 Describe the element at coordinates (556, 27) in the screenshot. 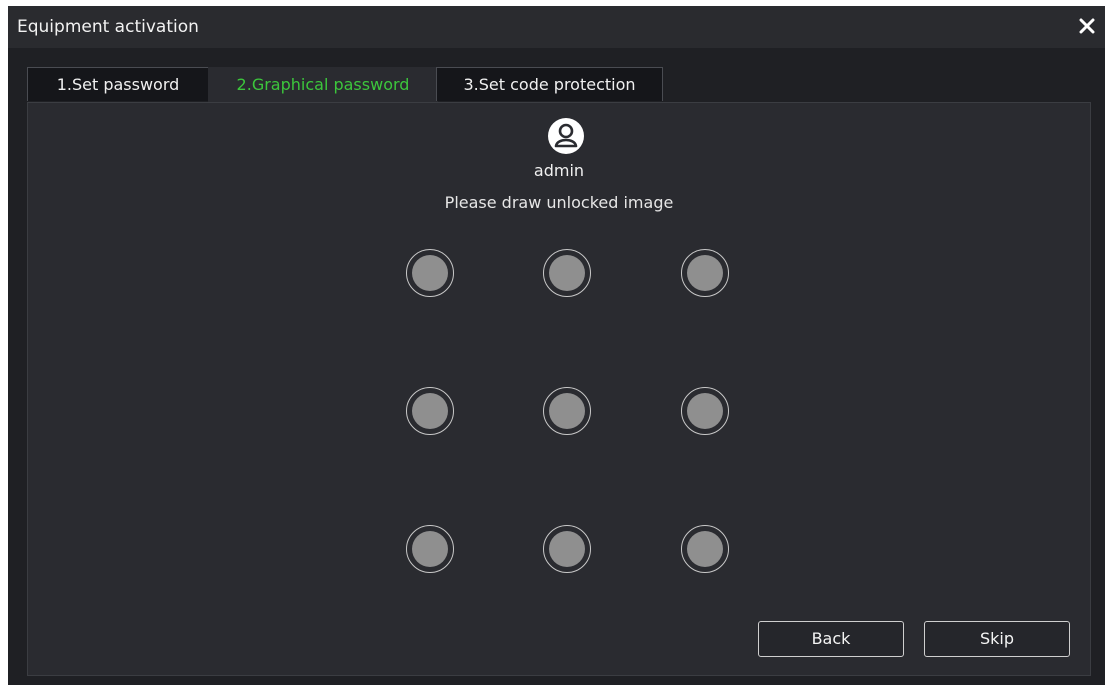

I see `title-bar: Equipment activation` at that location.